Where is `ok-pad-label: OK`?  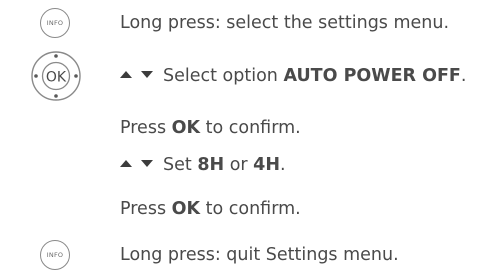 ok-pad-label: OK is located at coordinates (56, 78).